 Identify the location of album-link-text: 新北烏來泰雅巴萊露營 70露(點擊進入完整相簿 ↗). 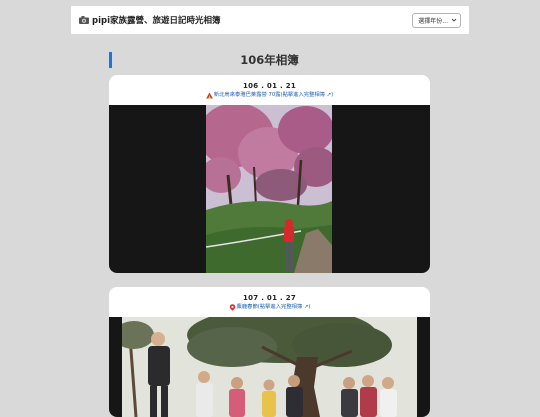
(273, 95).